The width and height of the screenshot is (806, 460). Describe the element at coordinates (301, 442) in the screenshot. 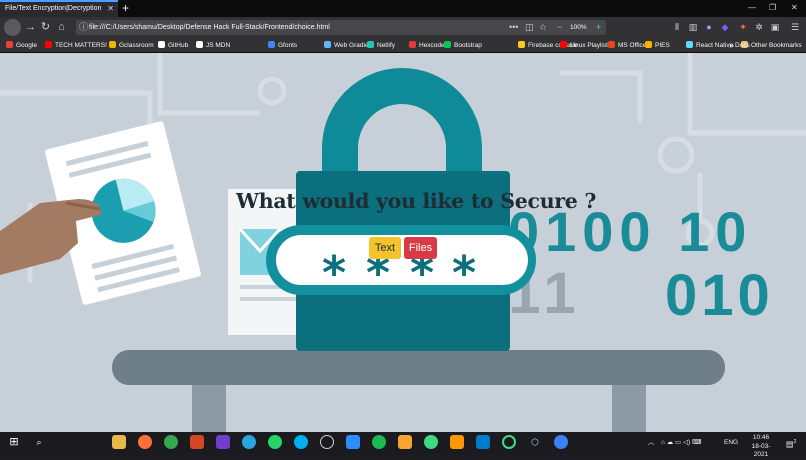

I see `skype-icon` at that location.